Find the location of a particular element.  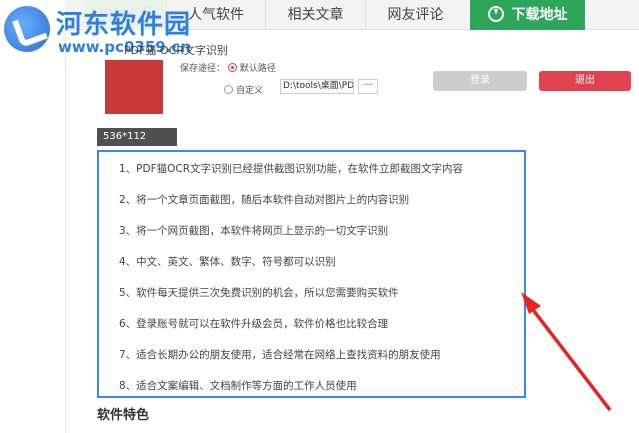

feature-item: 5、软件每天提供三次免费识别的机会，所以您需要购买软件 is located at coordinates (259, 293).